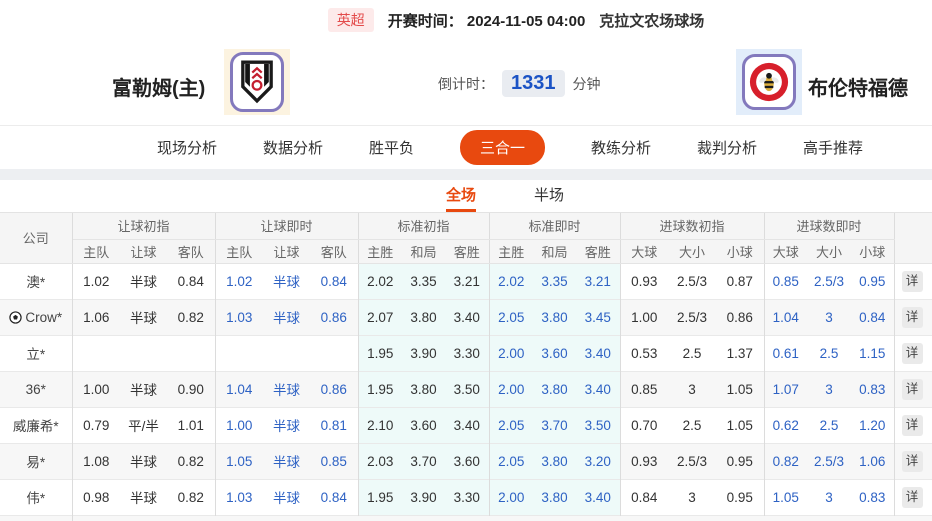 This screenshot has width=932, height=521. I want to click on odds-cell: 2.05, so click(510, 316).